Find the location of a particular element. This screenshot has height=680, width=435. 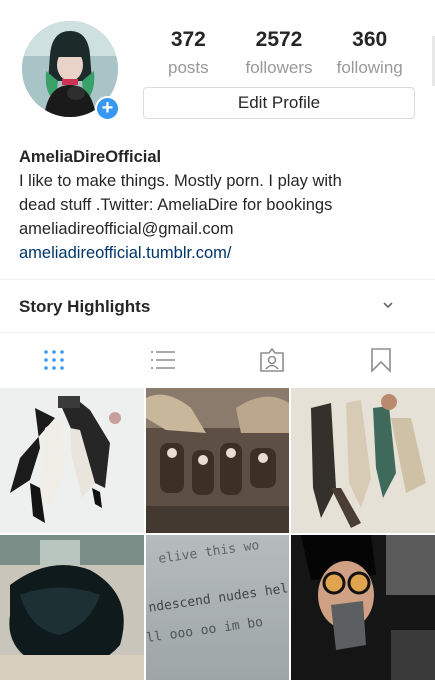

tab-list is located at coordinates (163, 360).